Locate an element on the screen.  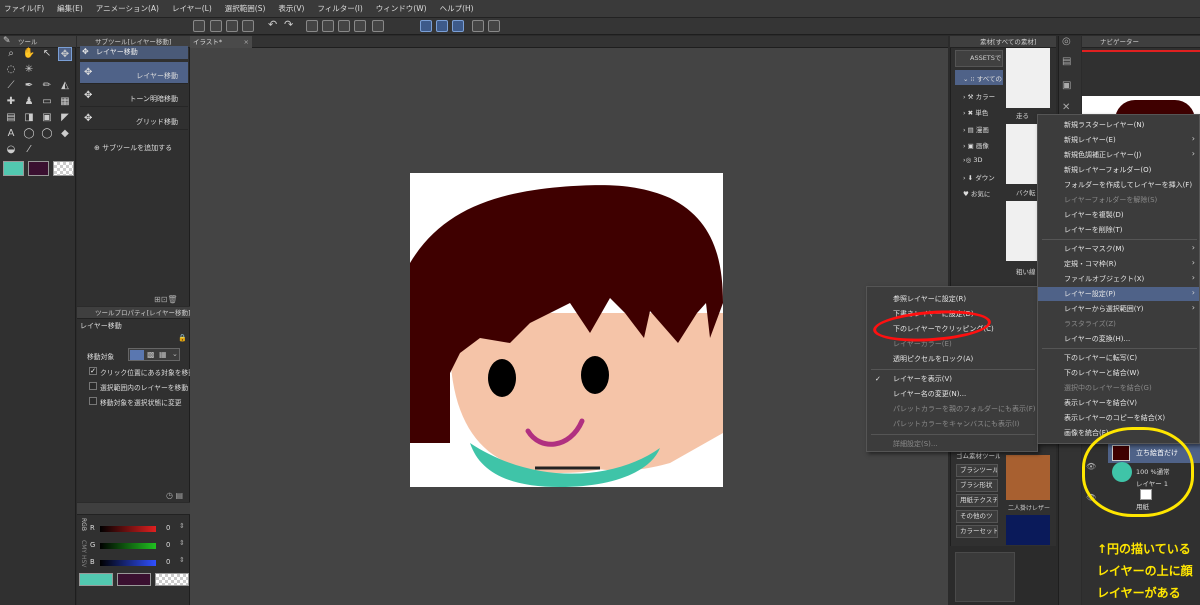
redo-icon: ↷ is located at coordinates (290, 25).